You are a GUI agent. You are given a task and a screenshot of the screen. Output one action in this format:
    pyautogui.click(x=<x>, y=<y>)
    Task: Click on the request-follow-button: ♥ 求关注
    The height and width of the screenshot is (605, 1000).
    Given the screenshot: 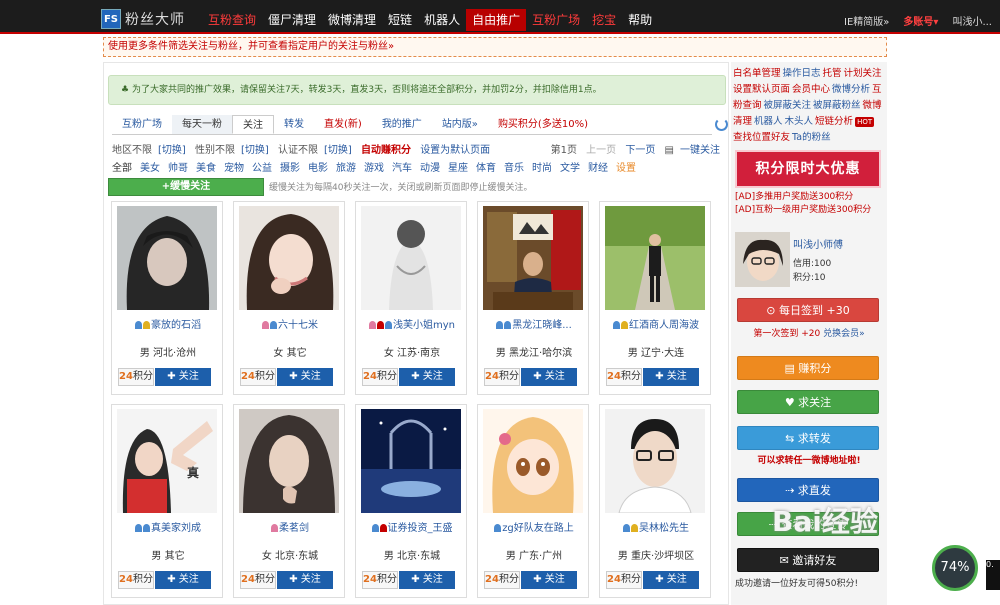 What is the action you would take?
    pyautogui.click(x=808, y=402)
    